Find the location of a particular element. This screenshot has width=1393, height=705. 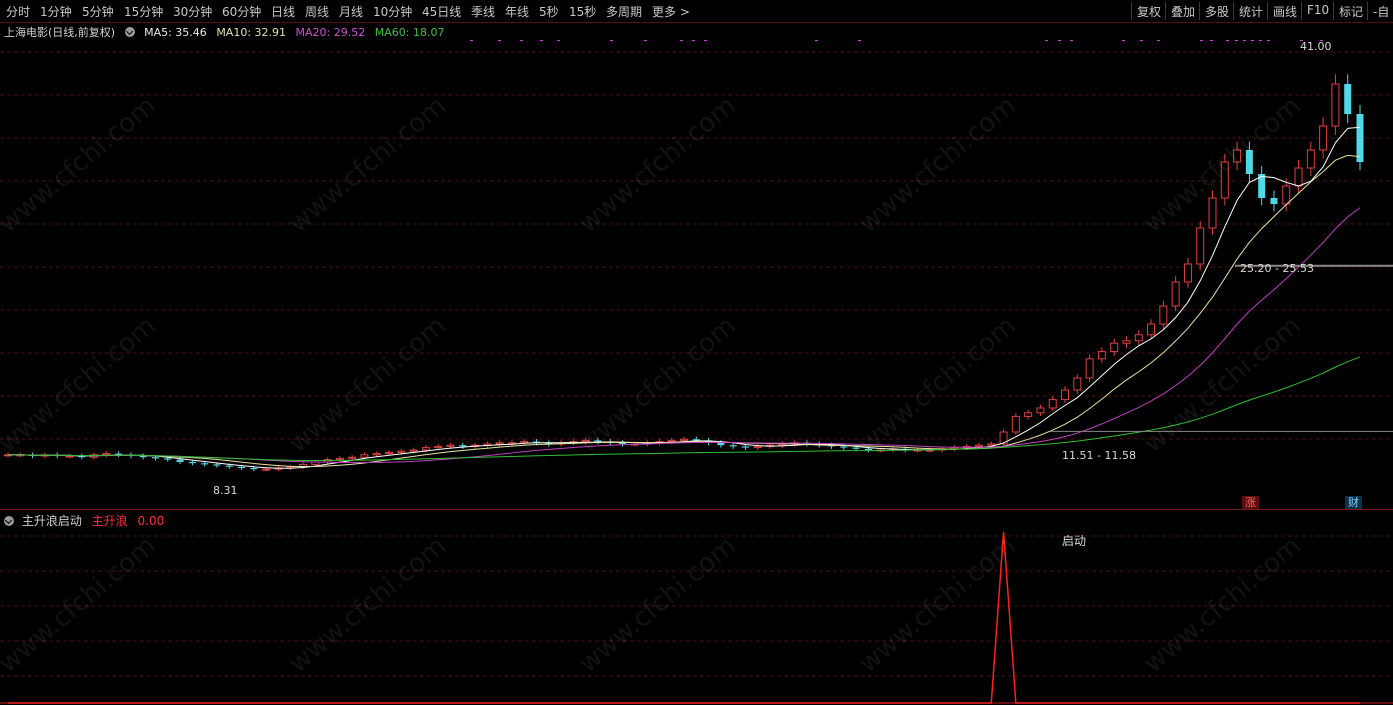

toolbar-3: 统计 is located at coordinates (1251, 11).